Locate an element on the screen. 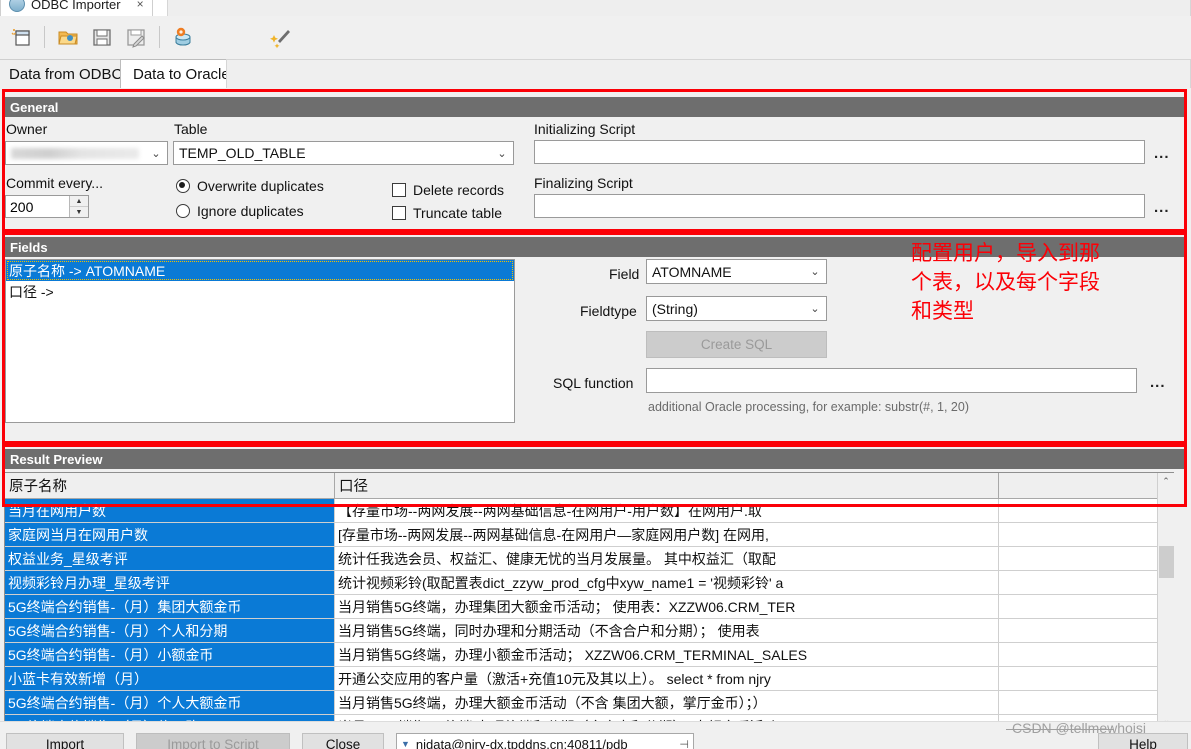  cell-caliber: 统计任我选会员、权益汇、健康无忧的当月发展量。 其中权益汇（取配 is located at coordinates (667, 559).